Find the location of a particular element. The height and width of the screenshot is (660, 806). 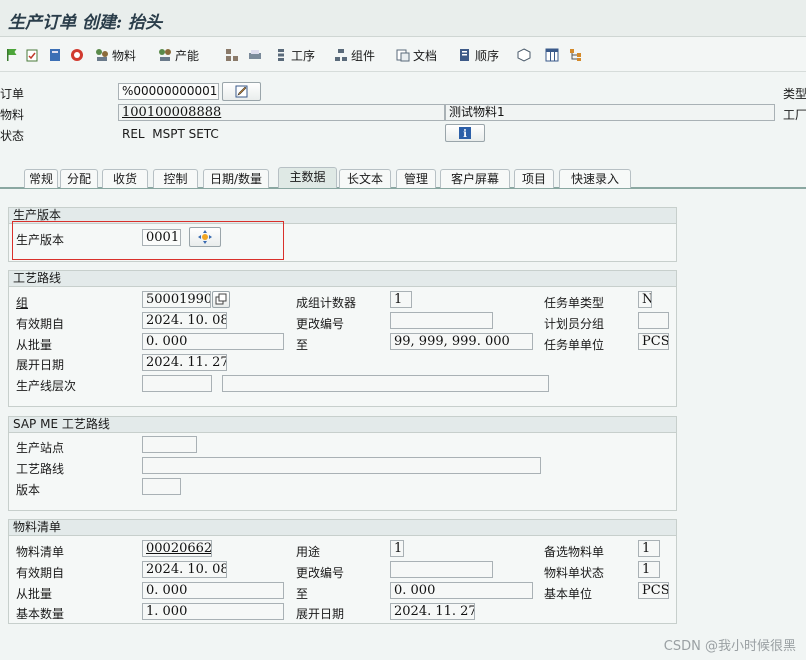

sap-me-version-label: 版本 is located at coordinates (28, 490).